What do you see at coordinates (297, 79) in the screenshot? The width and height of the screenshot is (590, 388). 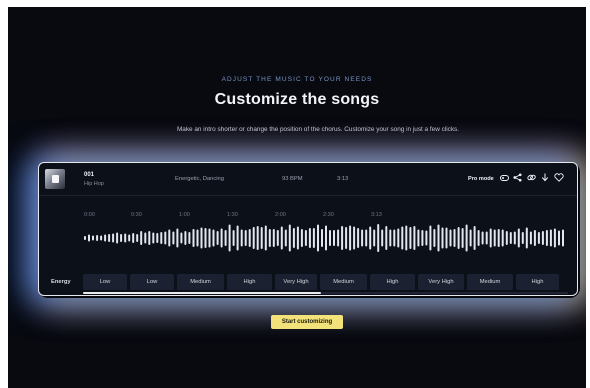 I see `section-eyebrow: ADJUST THE MUSIC TO YOUR NEEDS` at bounding box center [297, 79].